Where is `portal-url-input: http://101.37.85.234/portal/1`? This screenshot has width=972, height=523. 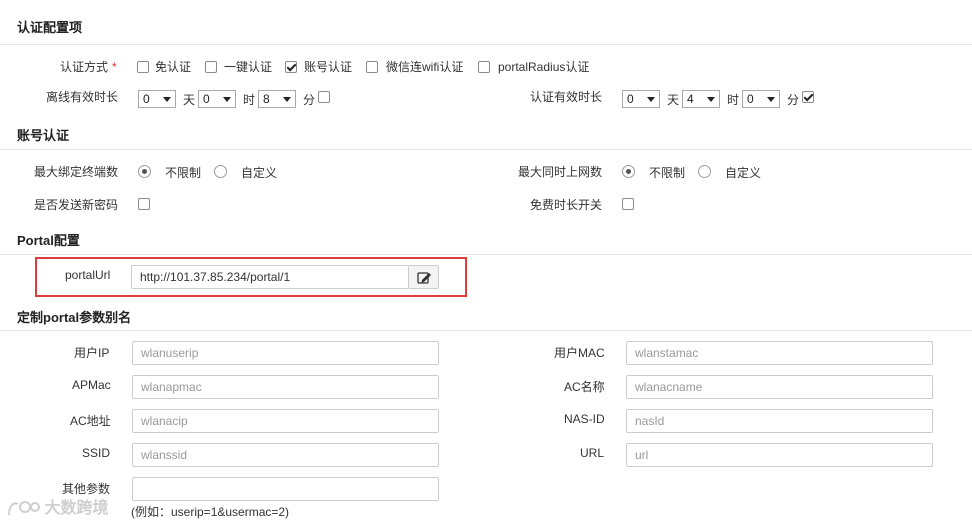
portal-url-input: http://101.37.85.234/portal/1 is located at coordinates (270, 277).